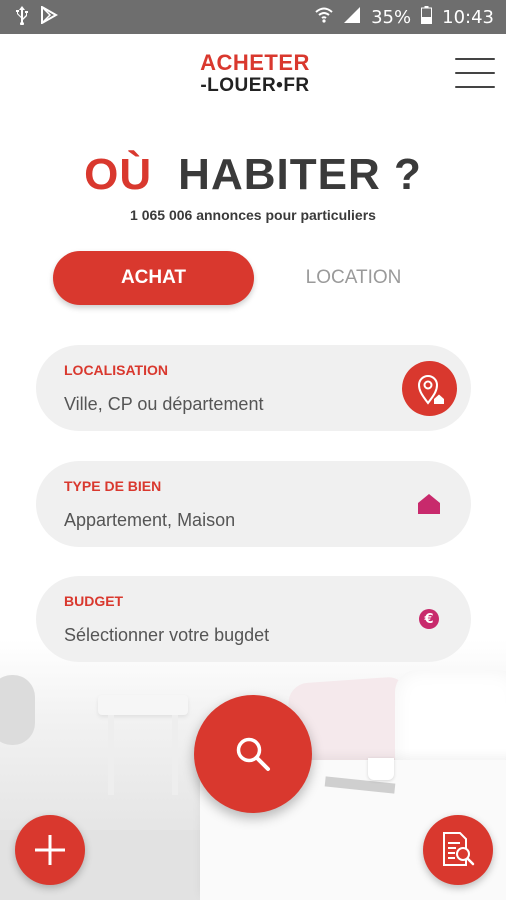 The image size is (506, 900). Describe the element at coordinates (153, 278) in the screenshot. I see `tab-achat: ACHAT` at that location.